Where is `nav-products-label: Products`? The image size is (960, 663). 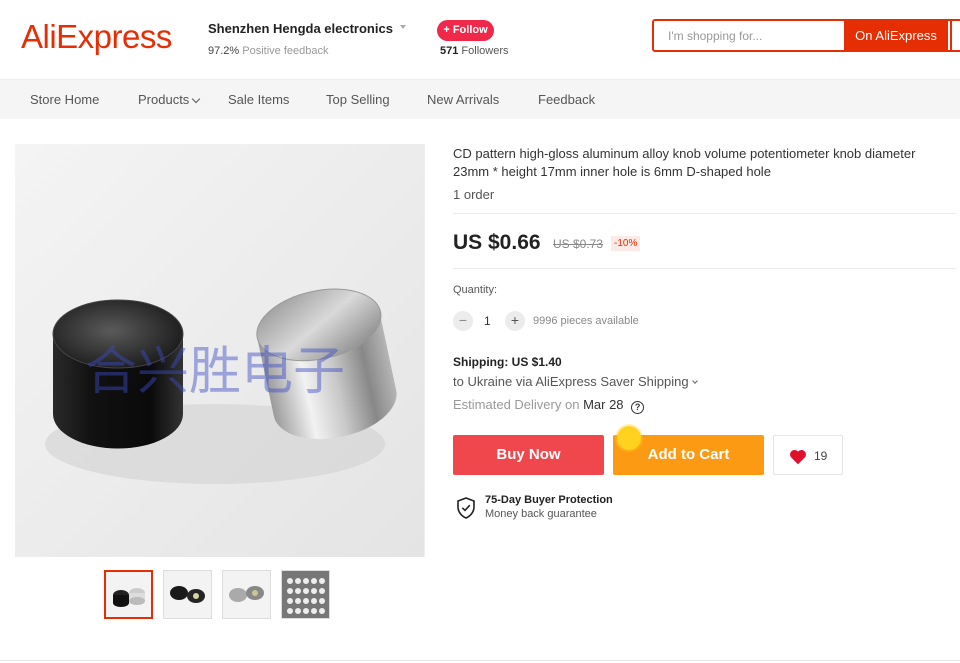 nav-products-label: Products is located at coordinates (164, 99).